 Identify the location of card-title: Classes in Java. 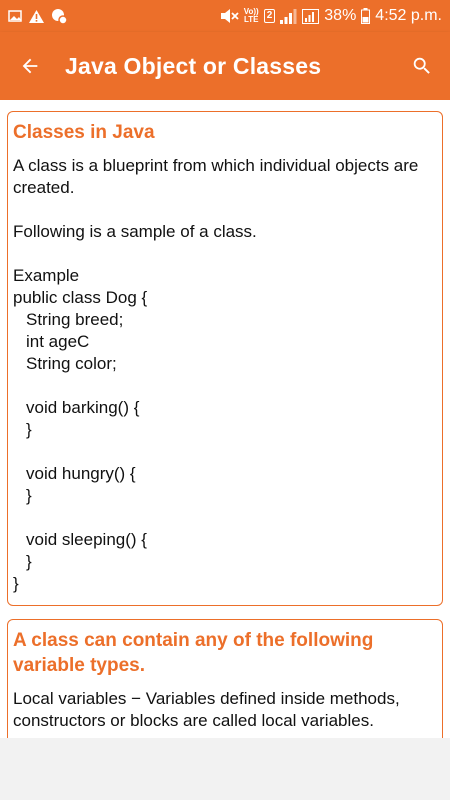
(84, 132).